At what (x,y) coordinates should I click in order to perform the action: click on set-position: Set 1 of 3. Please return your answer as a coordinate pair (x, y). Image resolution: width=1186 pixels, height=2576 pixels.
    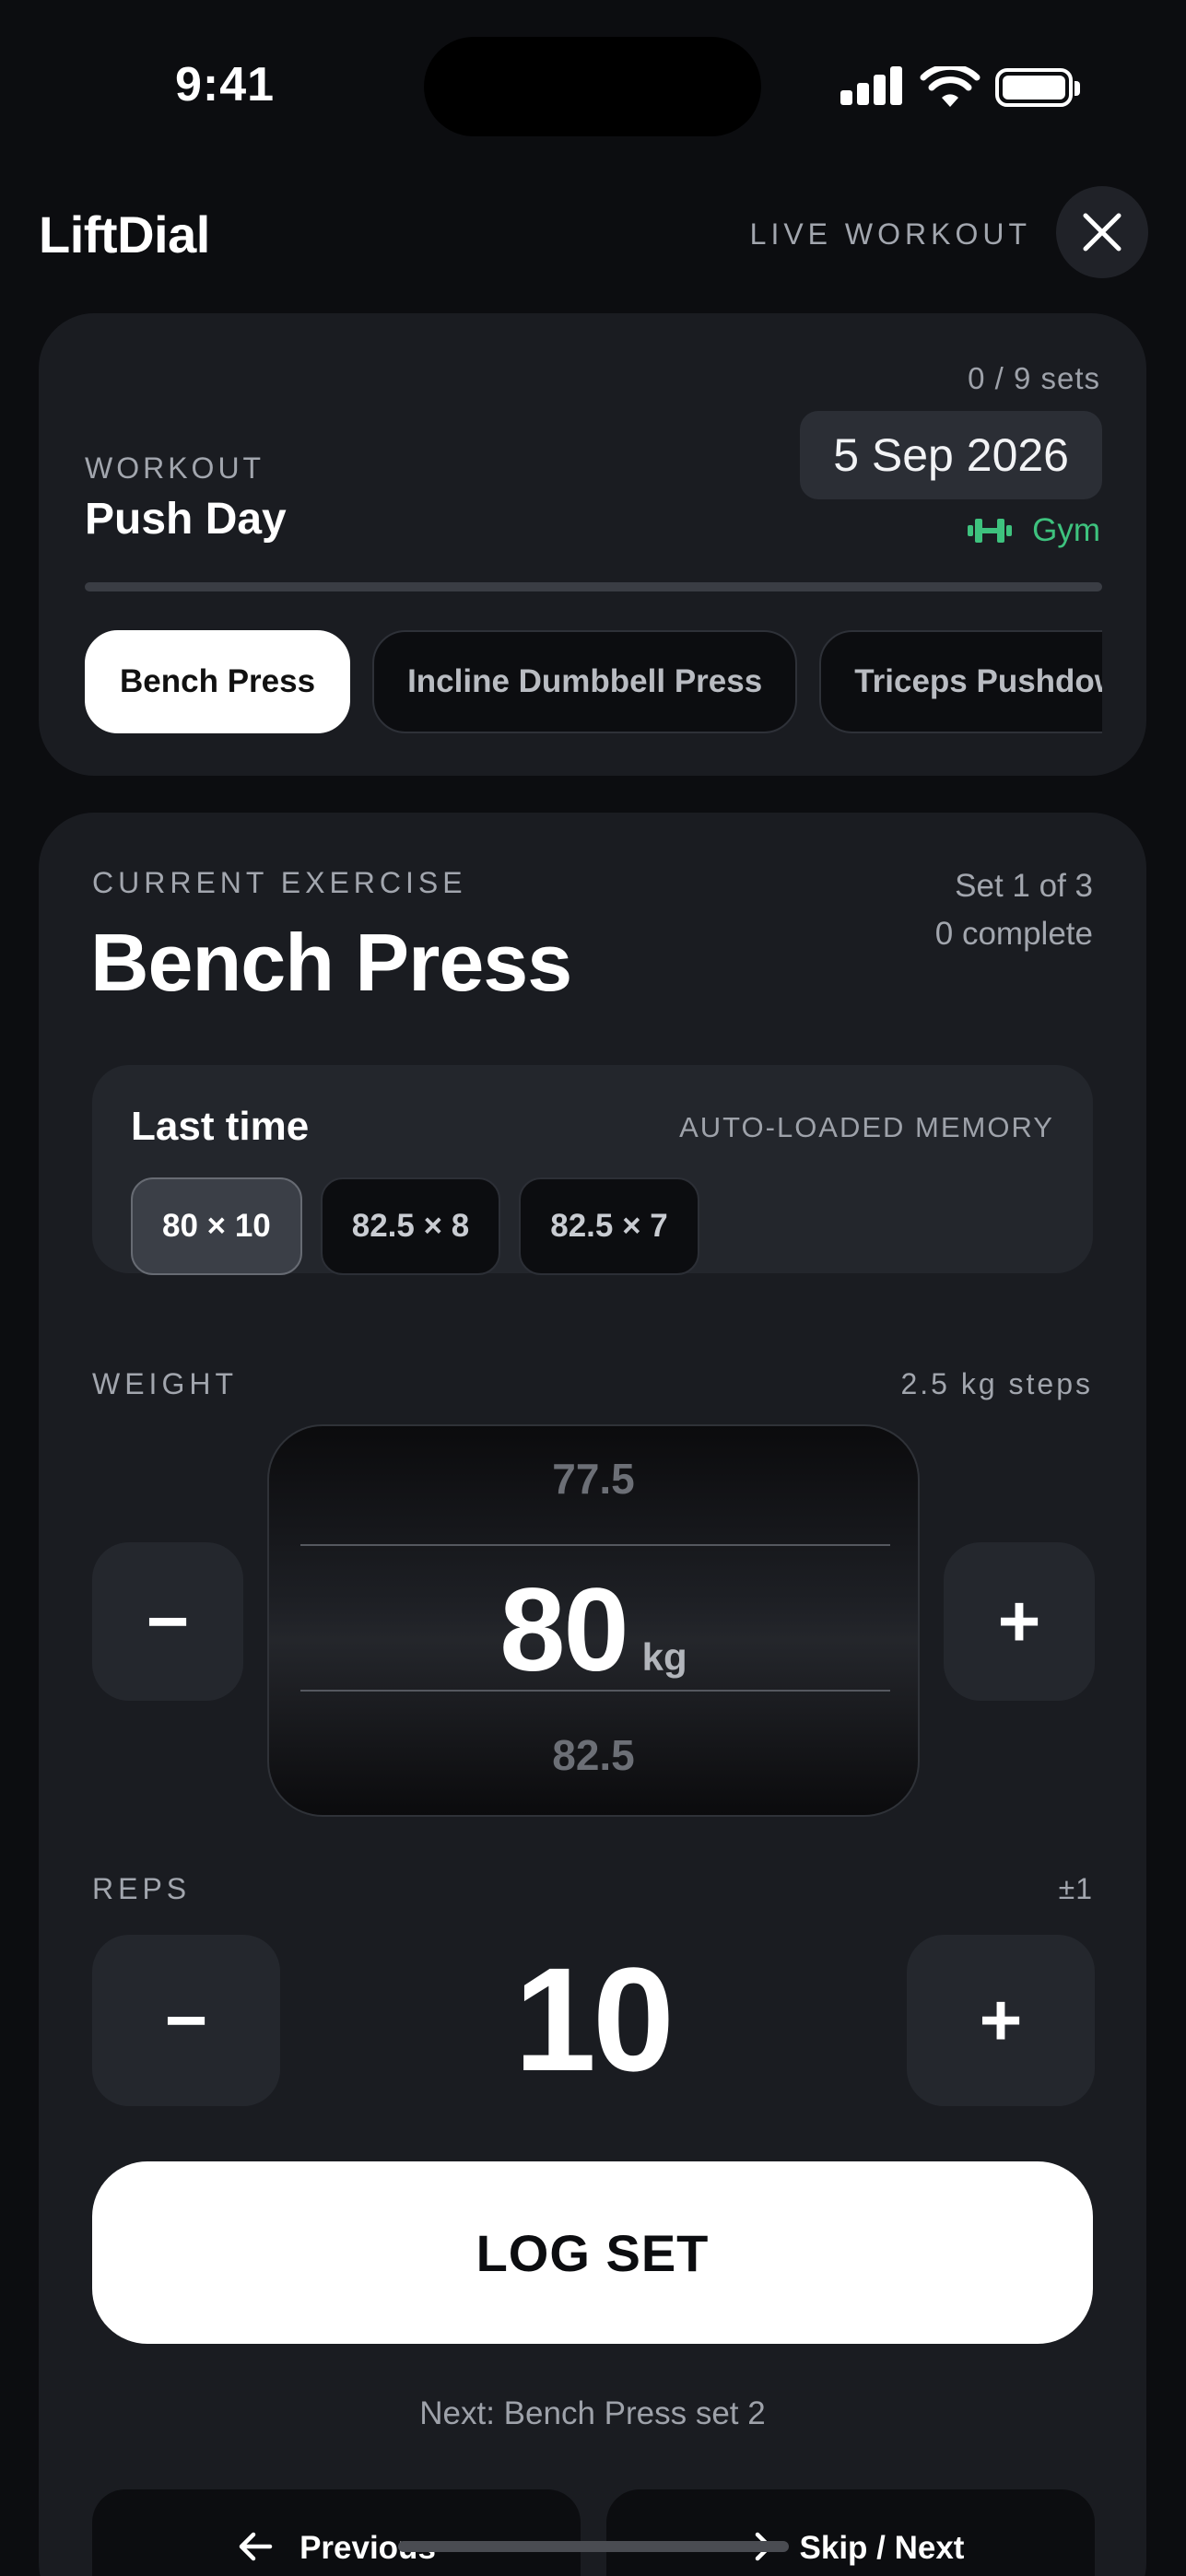
    Looking at the image, I should click on (1024, 886).